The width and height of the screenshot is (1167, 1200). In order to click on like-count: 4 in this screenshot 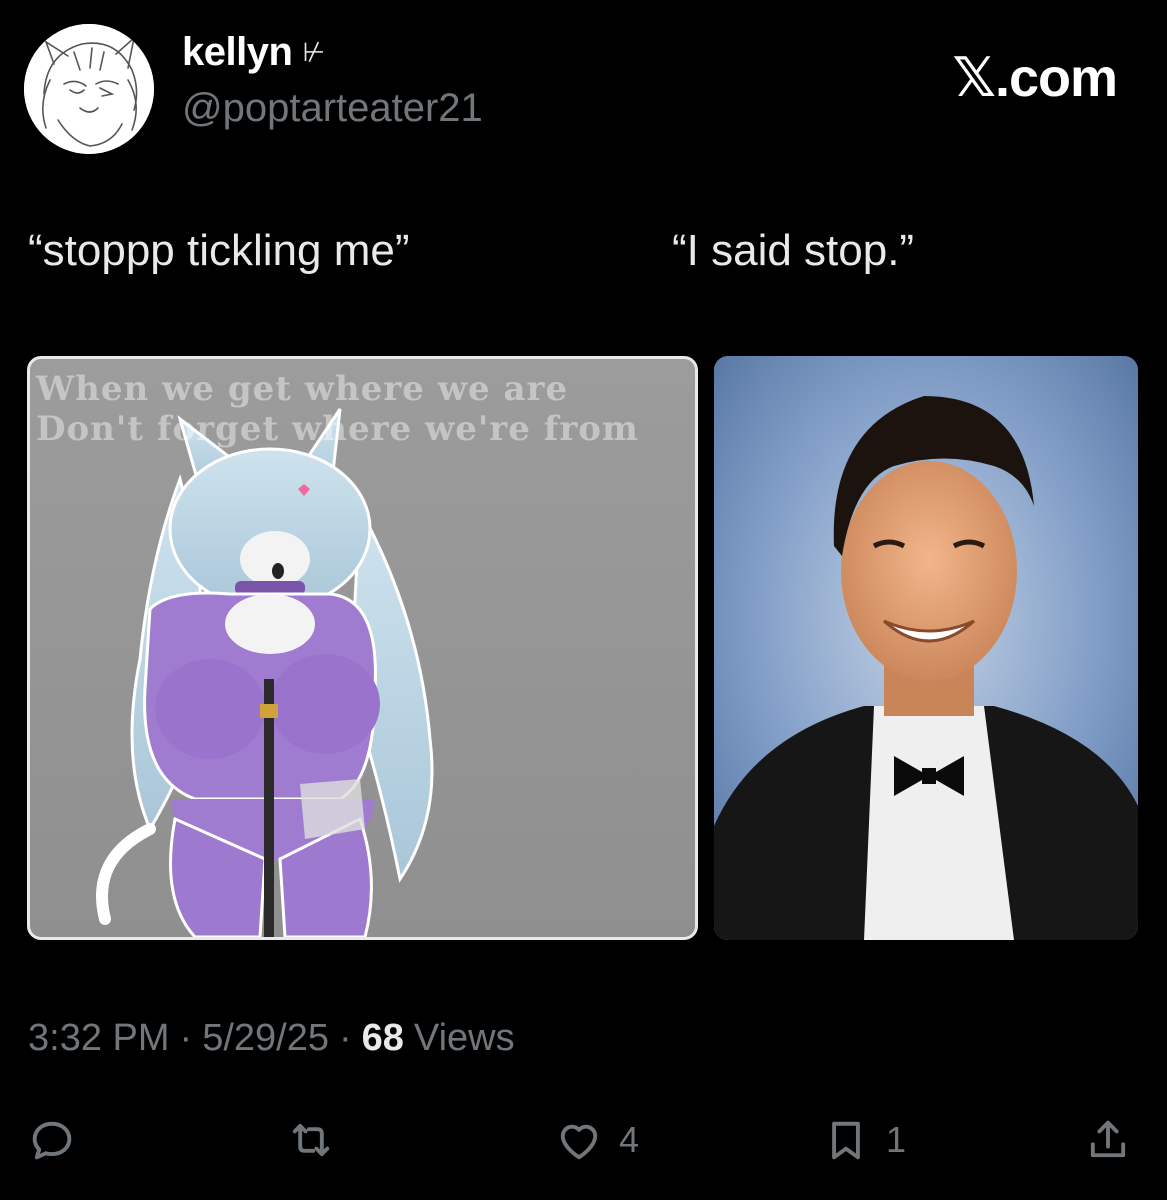, I will do `click(629, 1139)`.